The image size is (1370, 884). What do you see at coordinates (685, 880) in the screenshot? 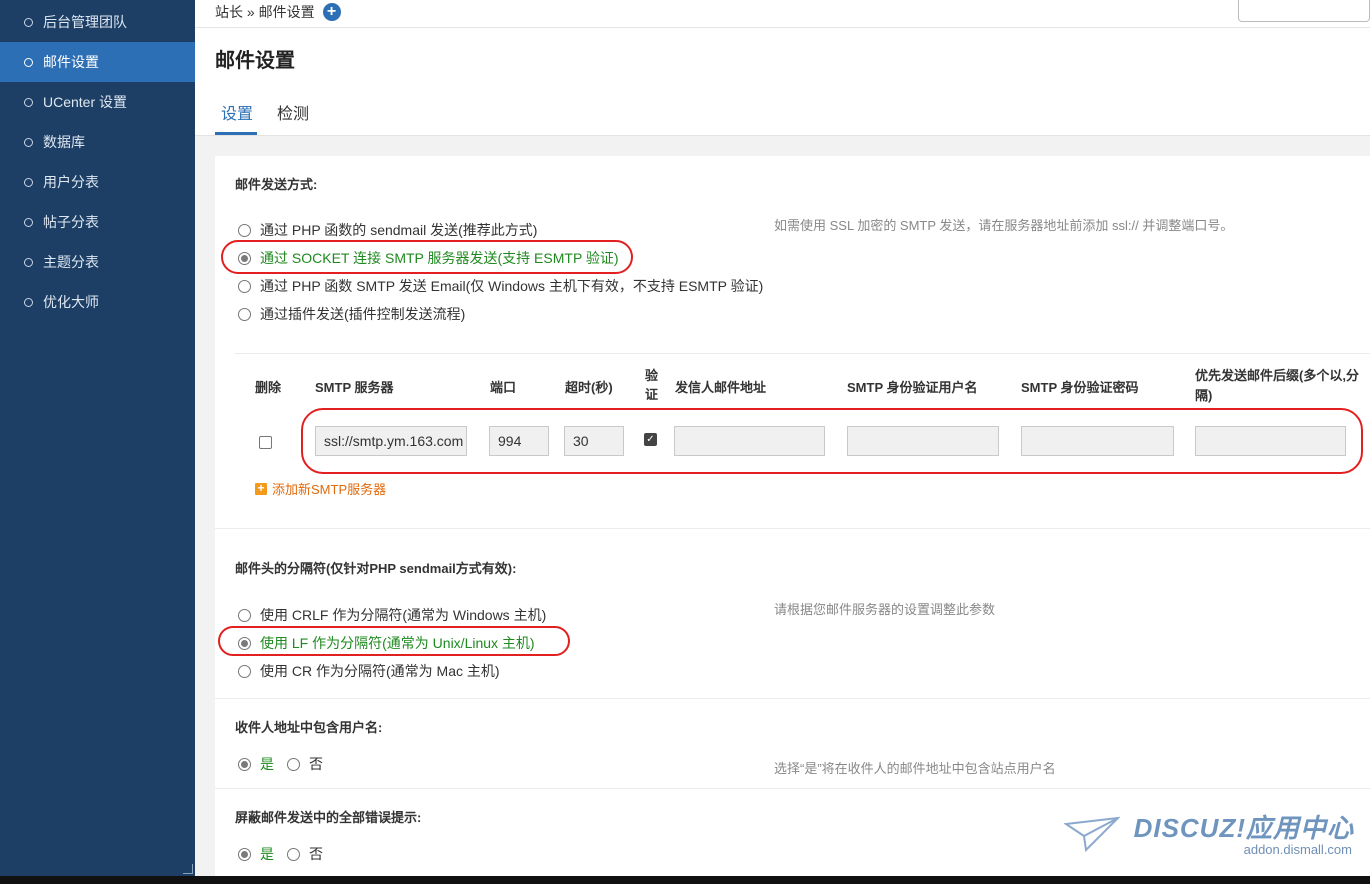
I see `taskbar-strip` at bounding box center [685, 880].